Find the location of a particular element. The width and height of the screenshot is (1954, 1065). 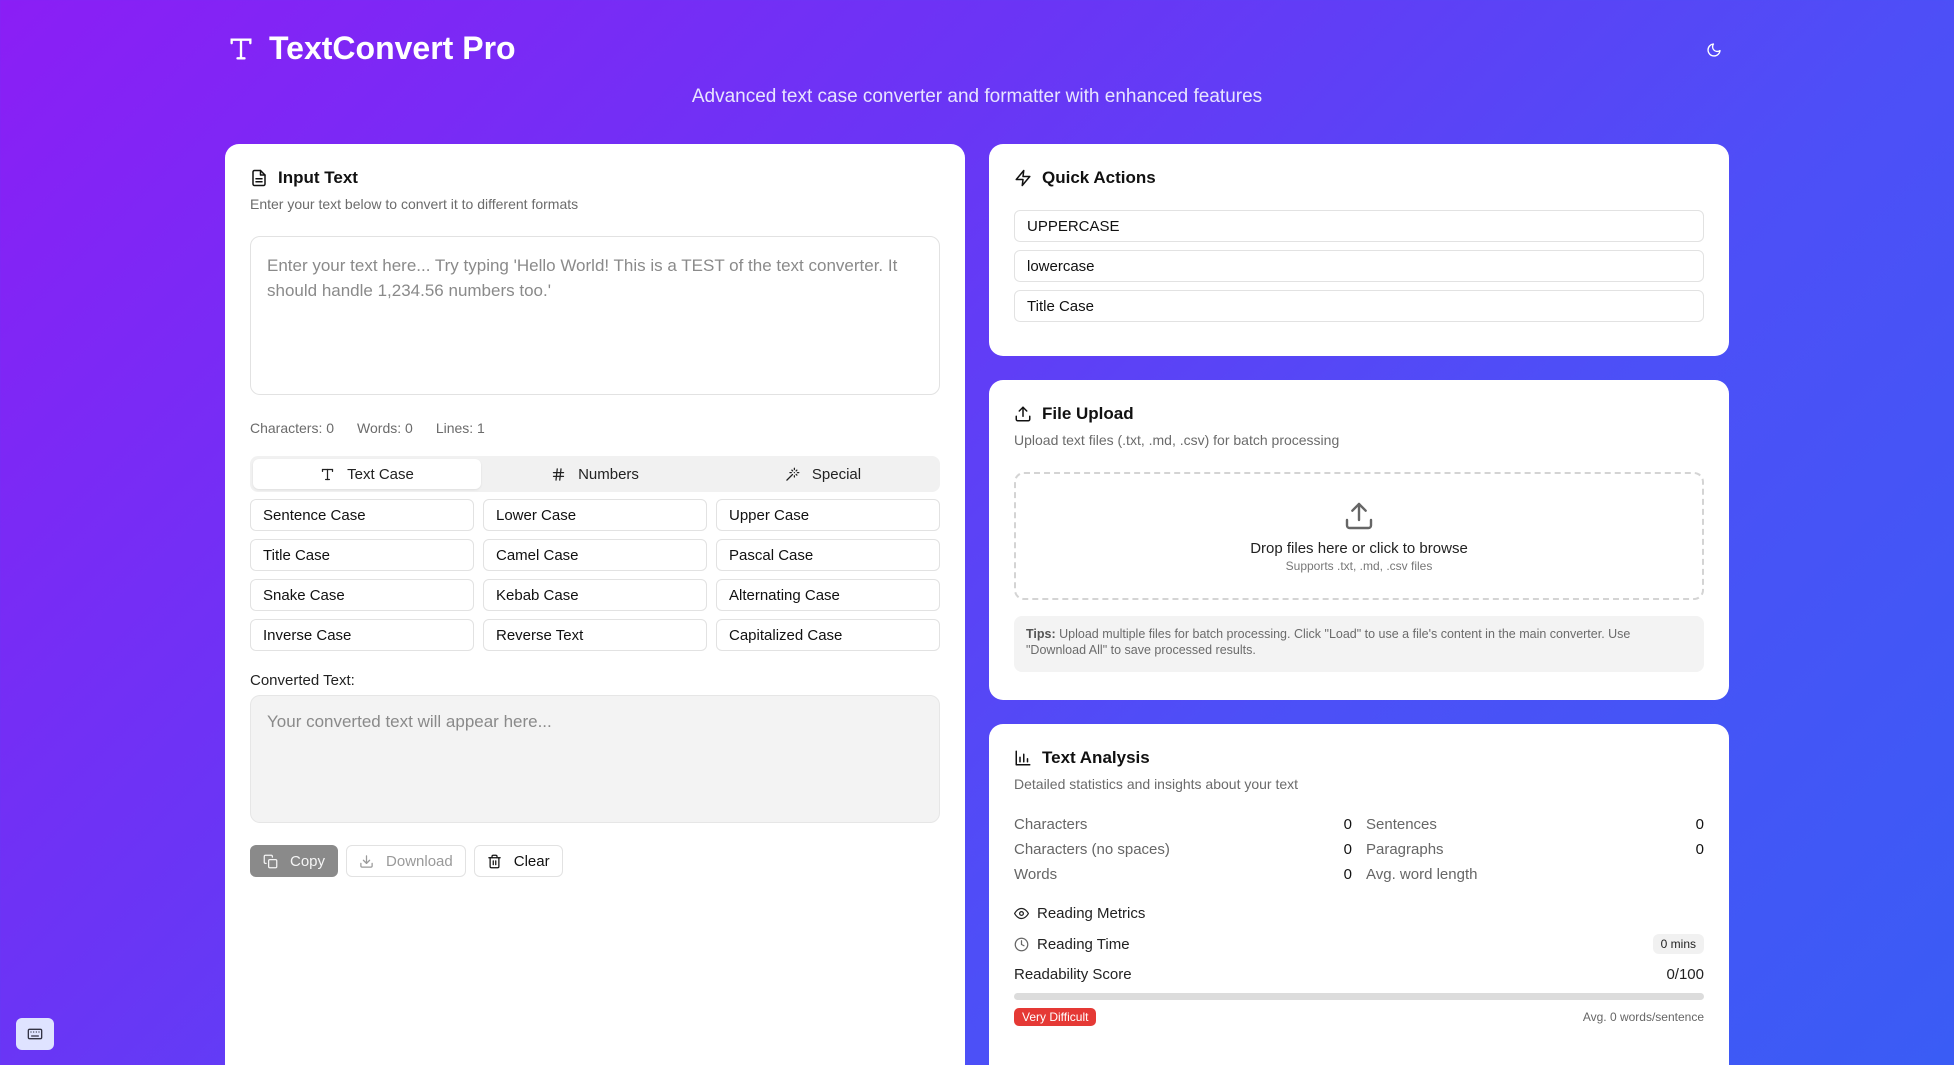

stat-label: Words is located at coordinates (1036, 874).